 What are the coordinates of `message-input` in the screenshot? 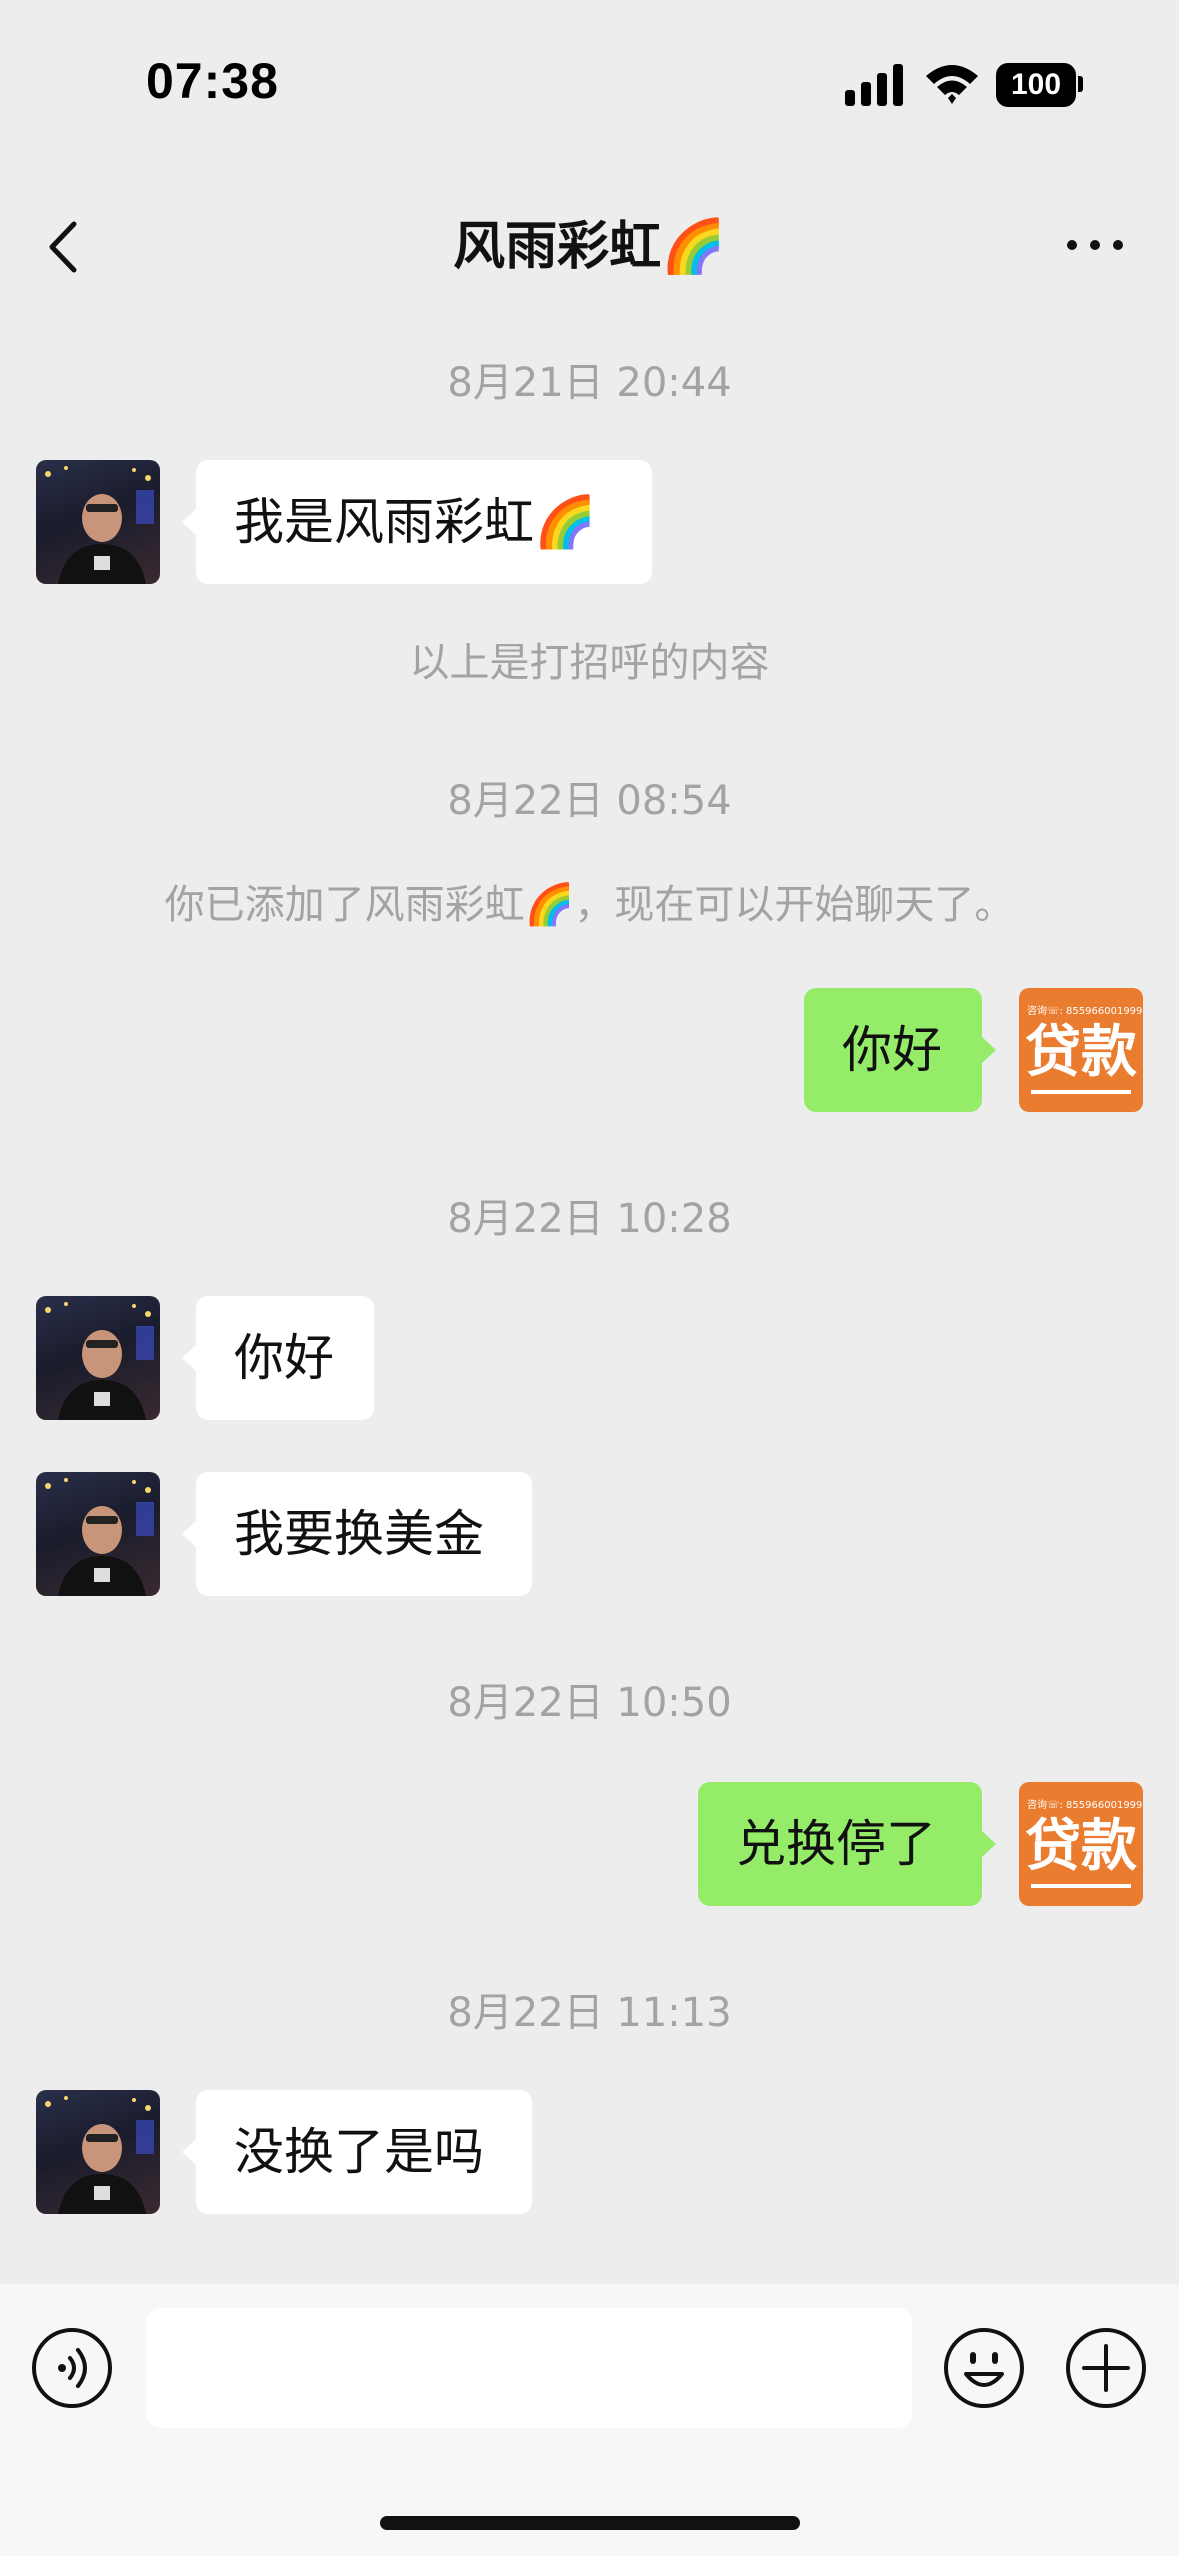 It's located at (529, 2368).